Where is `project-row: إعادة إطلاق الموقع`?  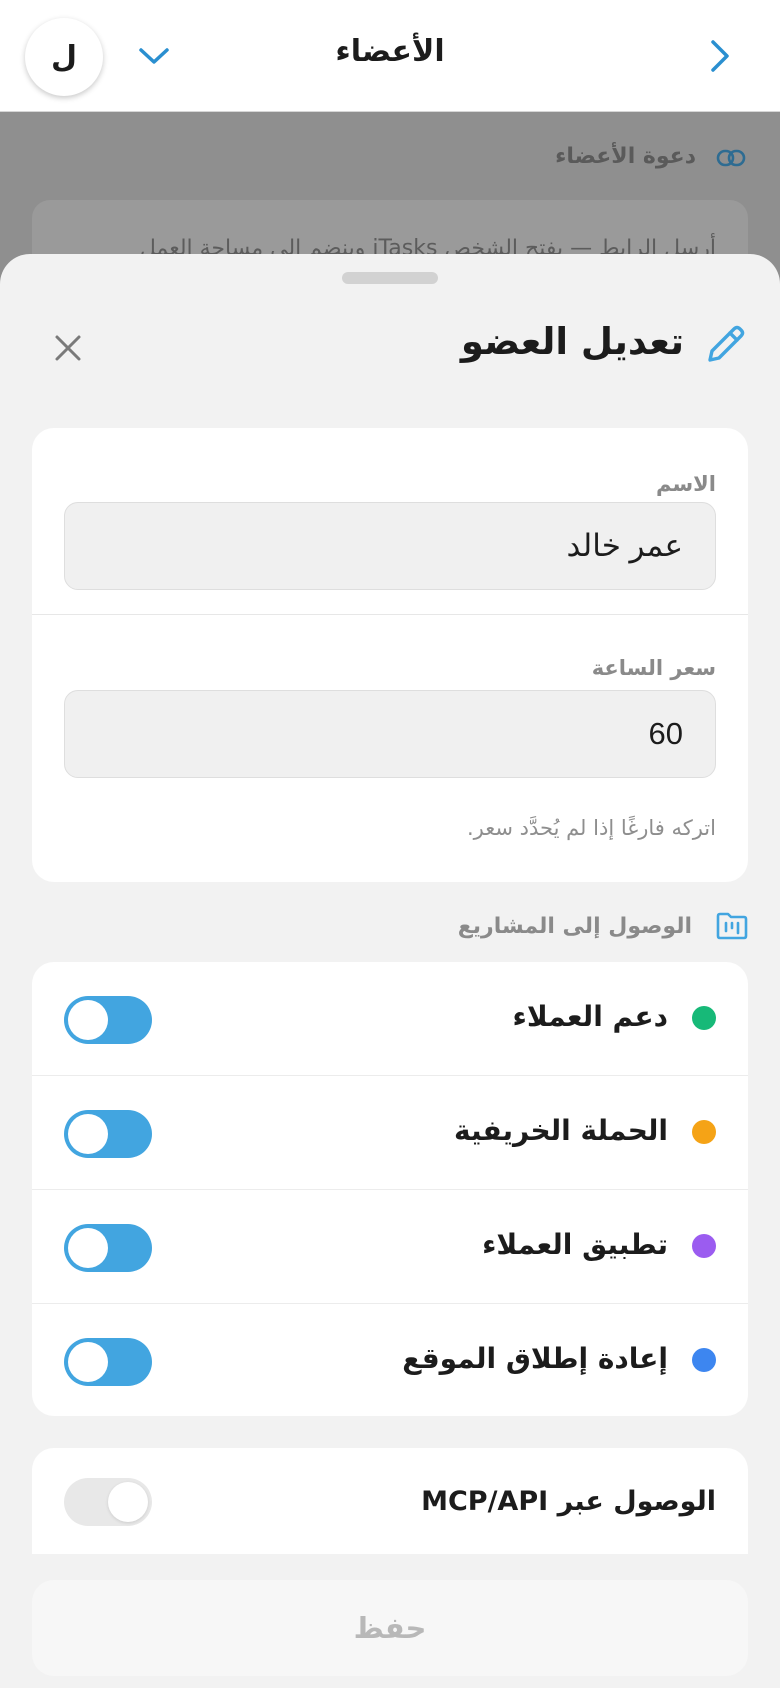
project-row: إعادة إطلاق الموقع is located at coordinates (390, 1361).